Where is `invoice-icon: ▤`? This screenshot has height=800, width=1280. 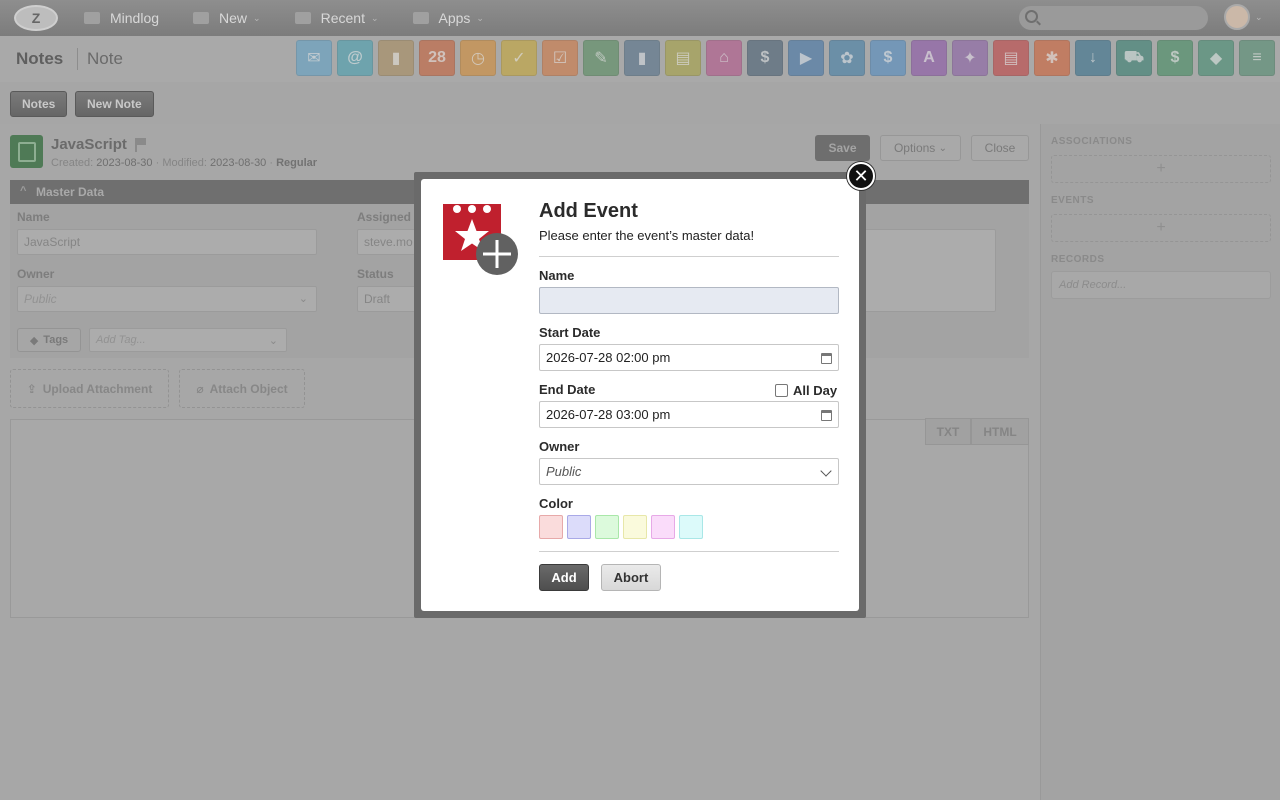
invoice-icon: ▤ is located at coordinates (1011, 58).